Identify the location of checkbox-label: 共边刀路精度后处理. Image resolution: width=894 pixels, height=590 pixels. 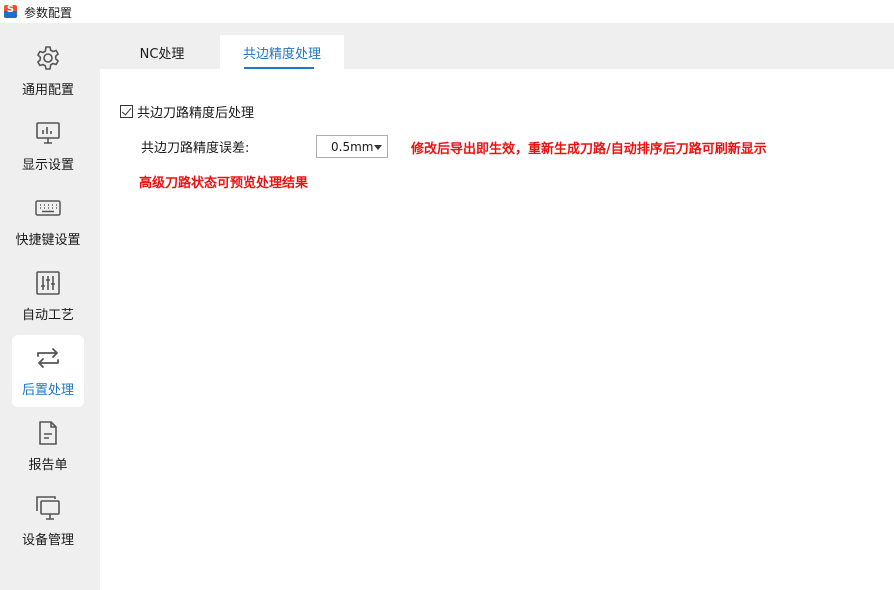
(196, 113).